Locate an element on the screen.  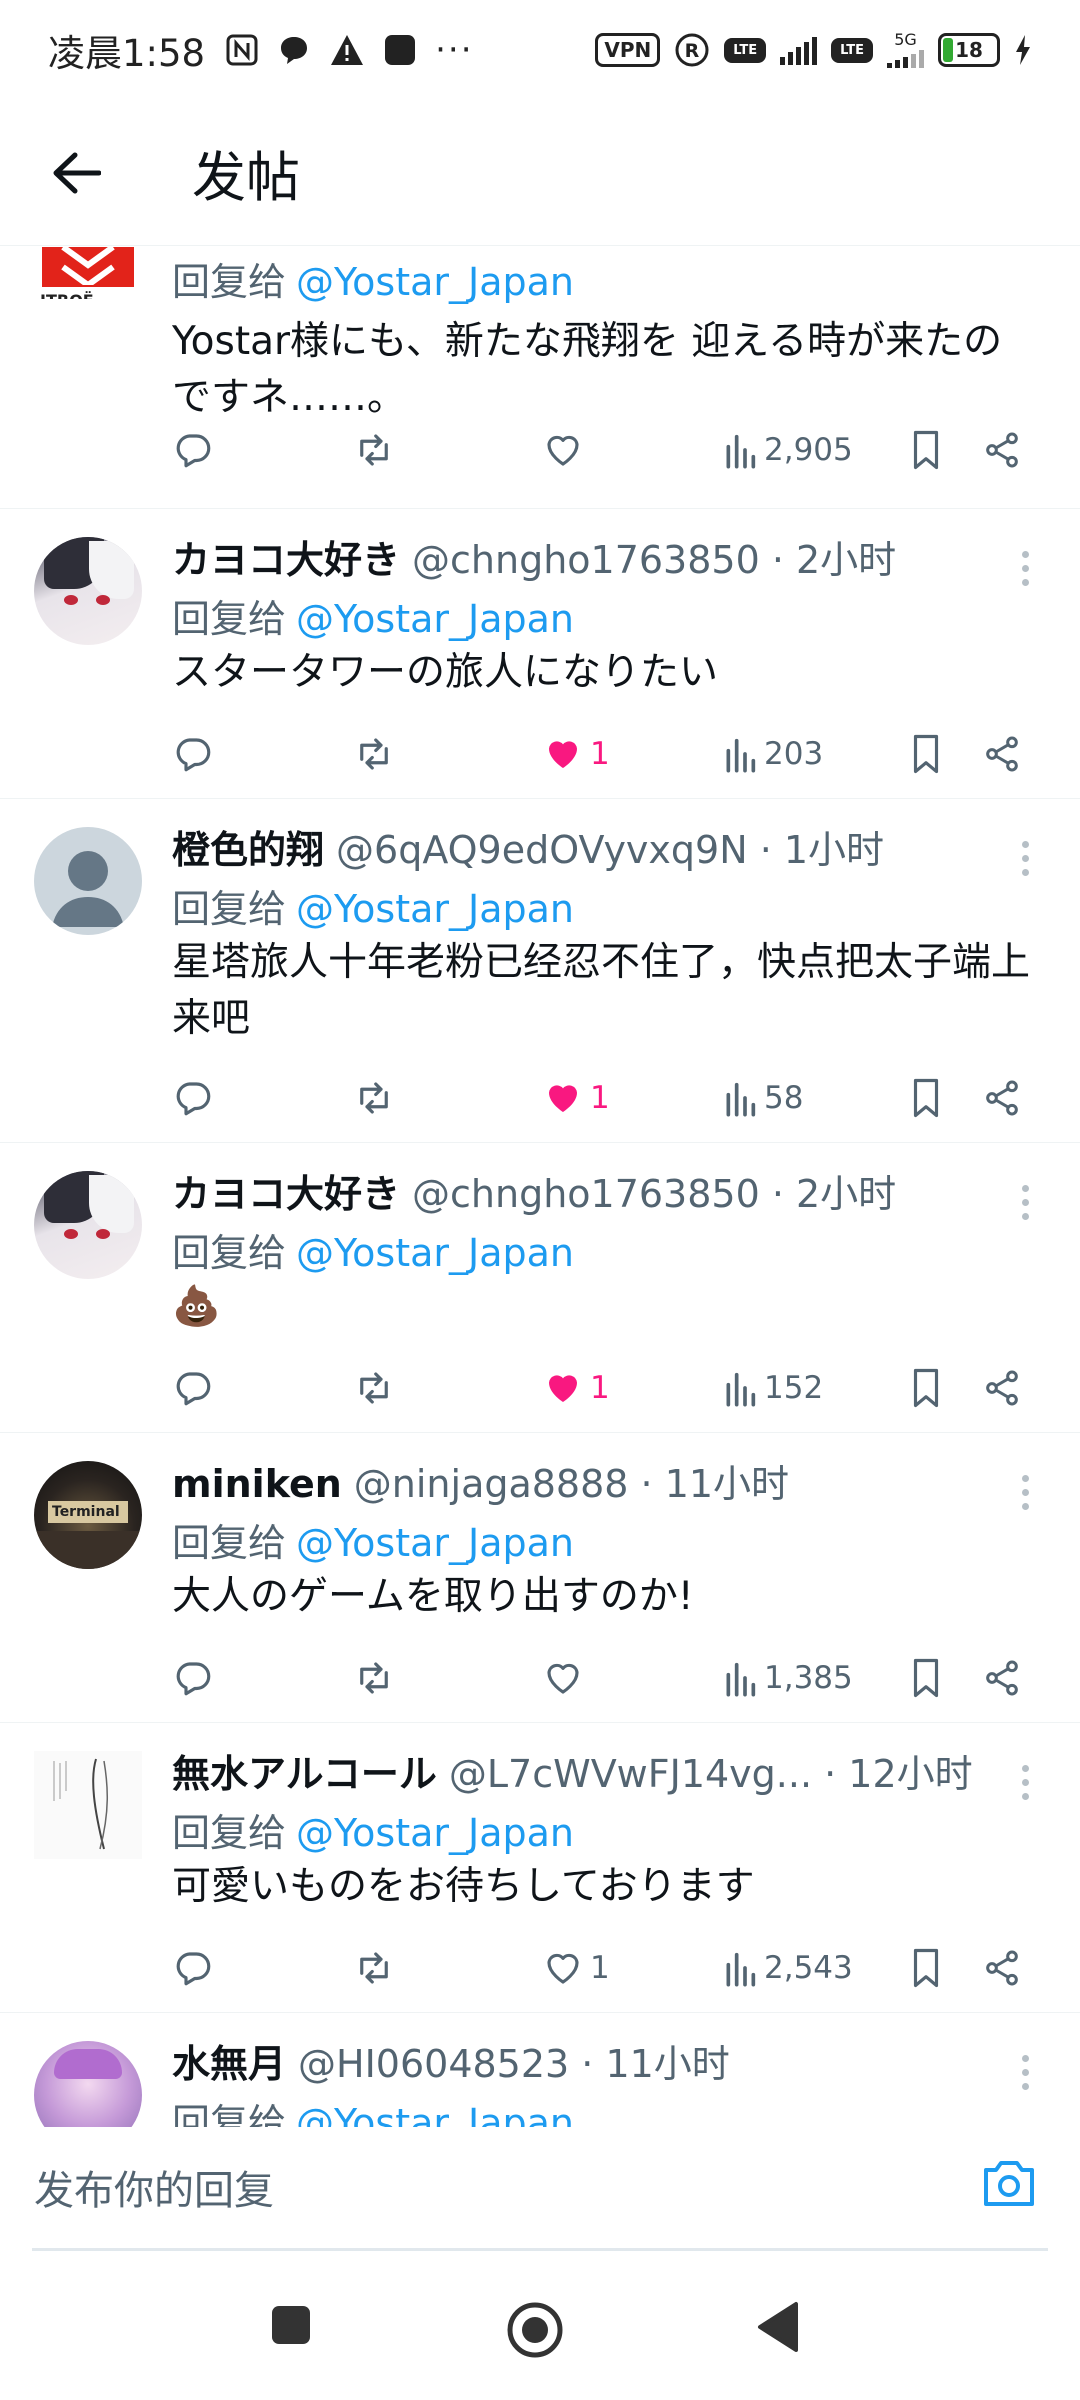
reply-input: 发布你的回复 is located at coordinates (154, 2187).